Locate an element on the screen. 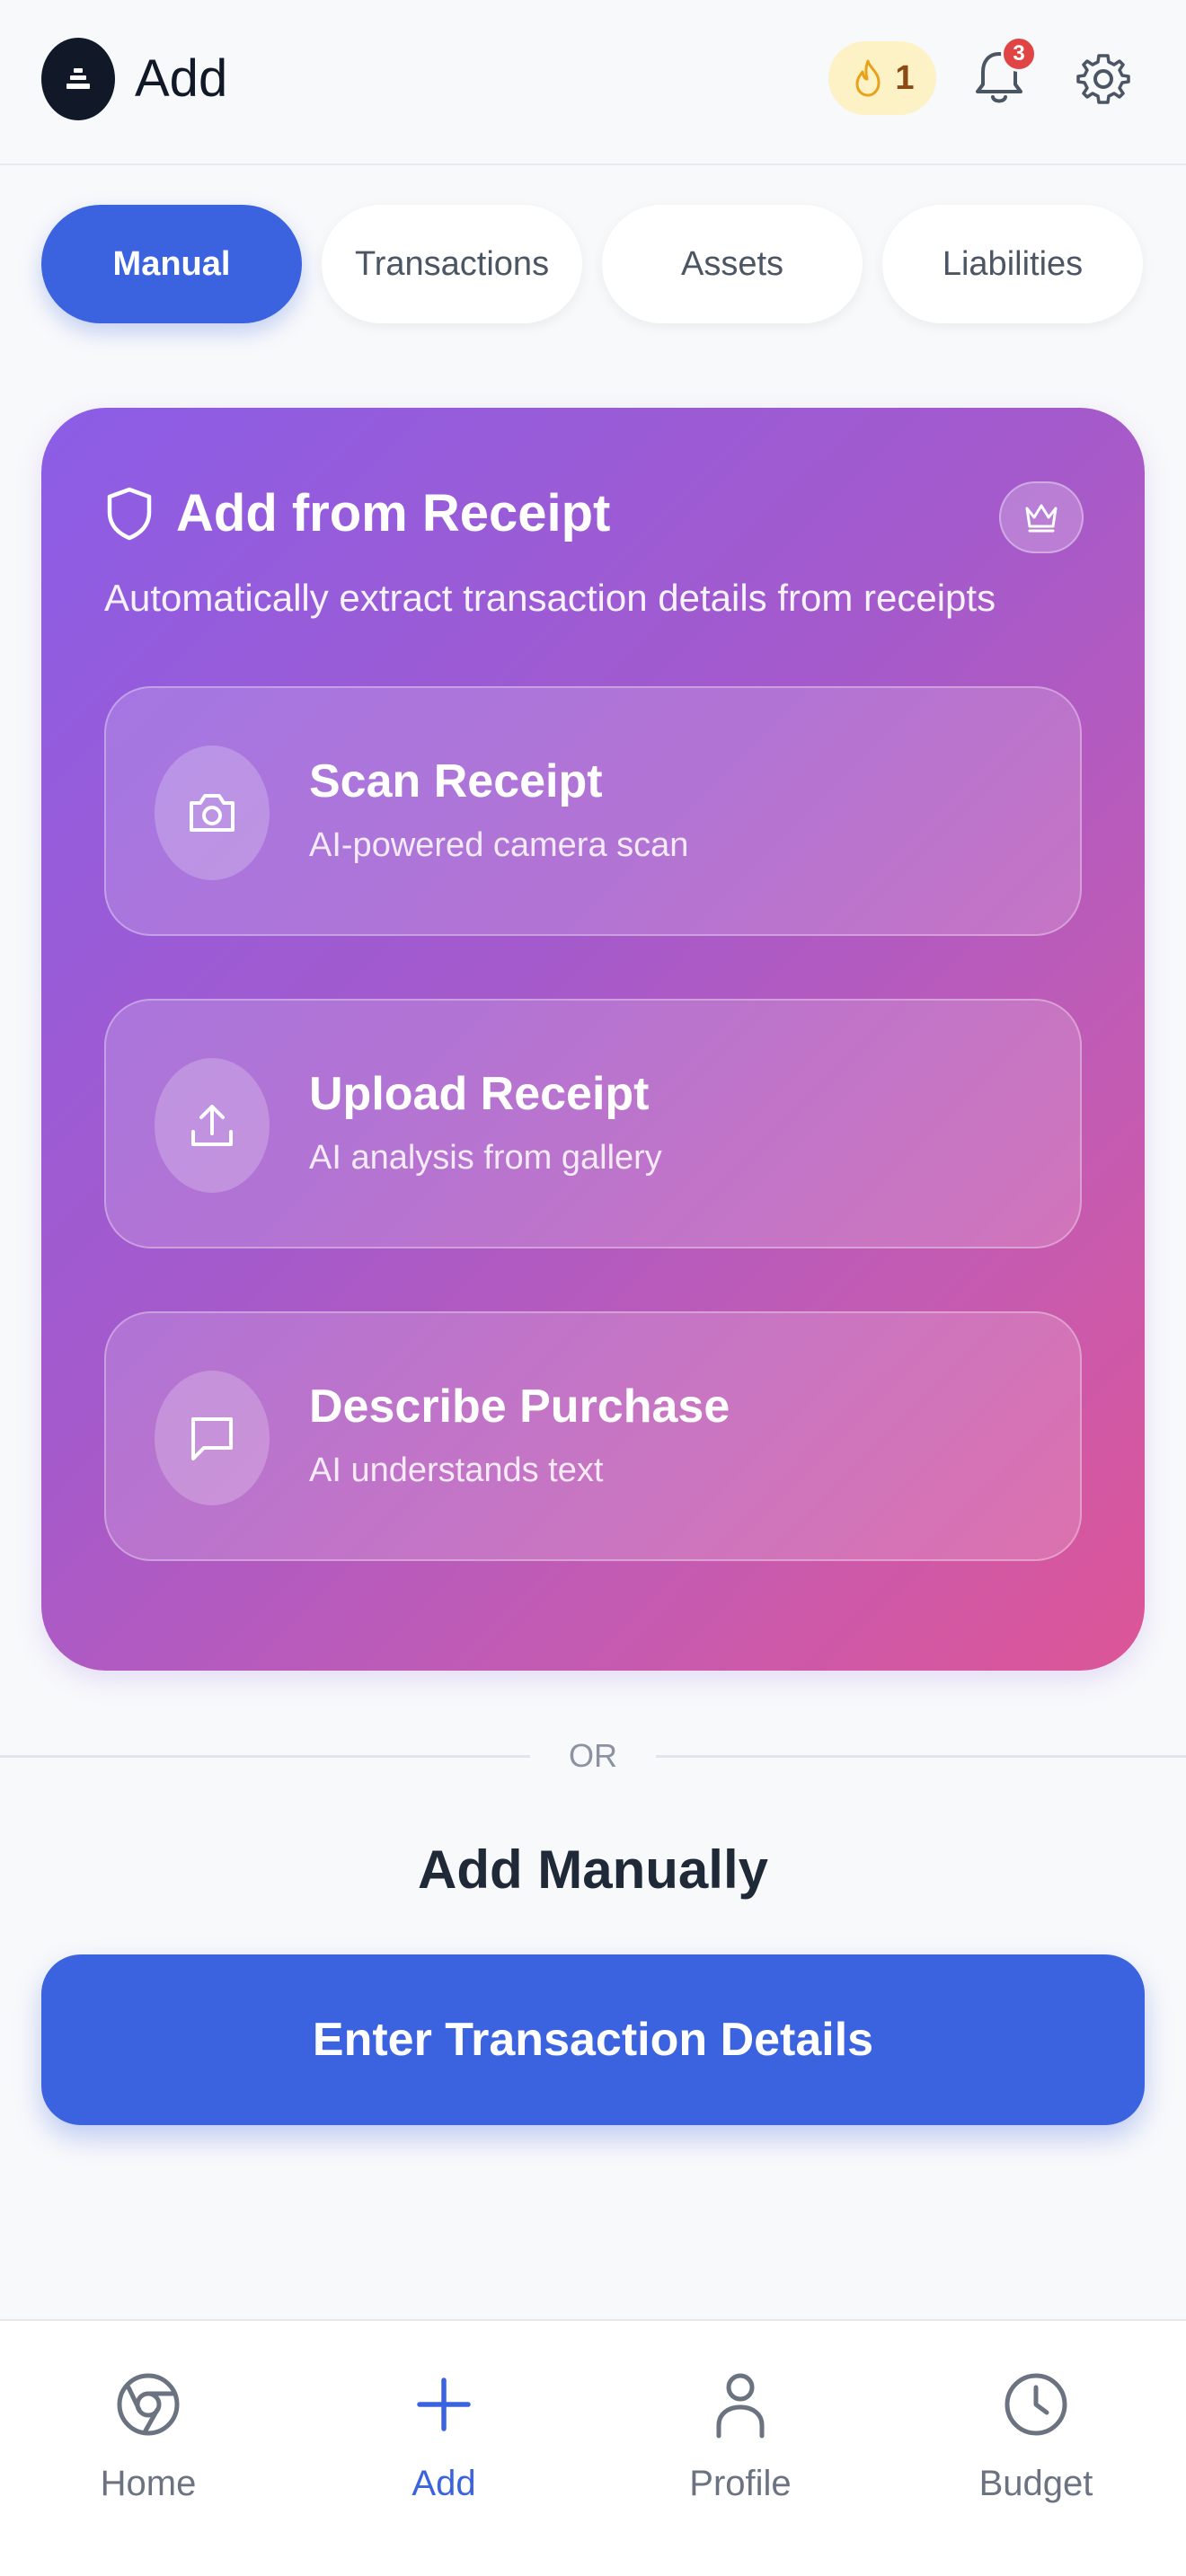 The height and width of the screenshot is (2576, 1186). chat-icon is located at coordinates (212, 1438).